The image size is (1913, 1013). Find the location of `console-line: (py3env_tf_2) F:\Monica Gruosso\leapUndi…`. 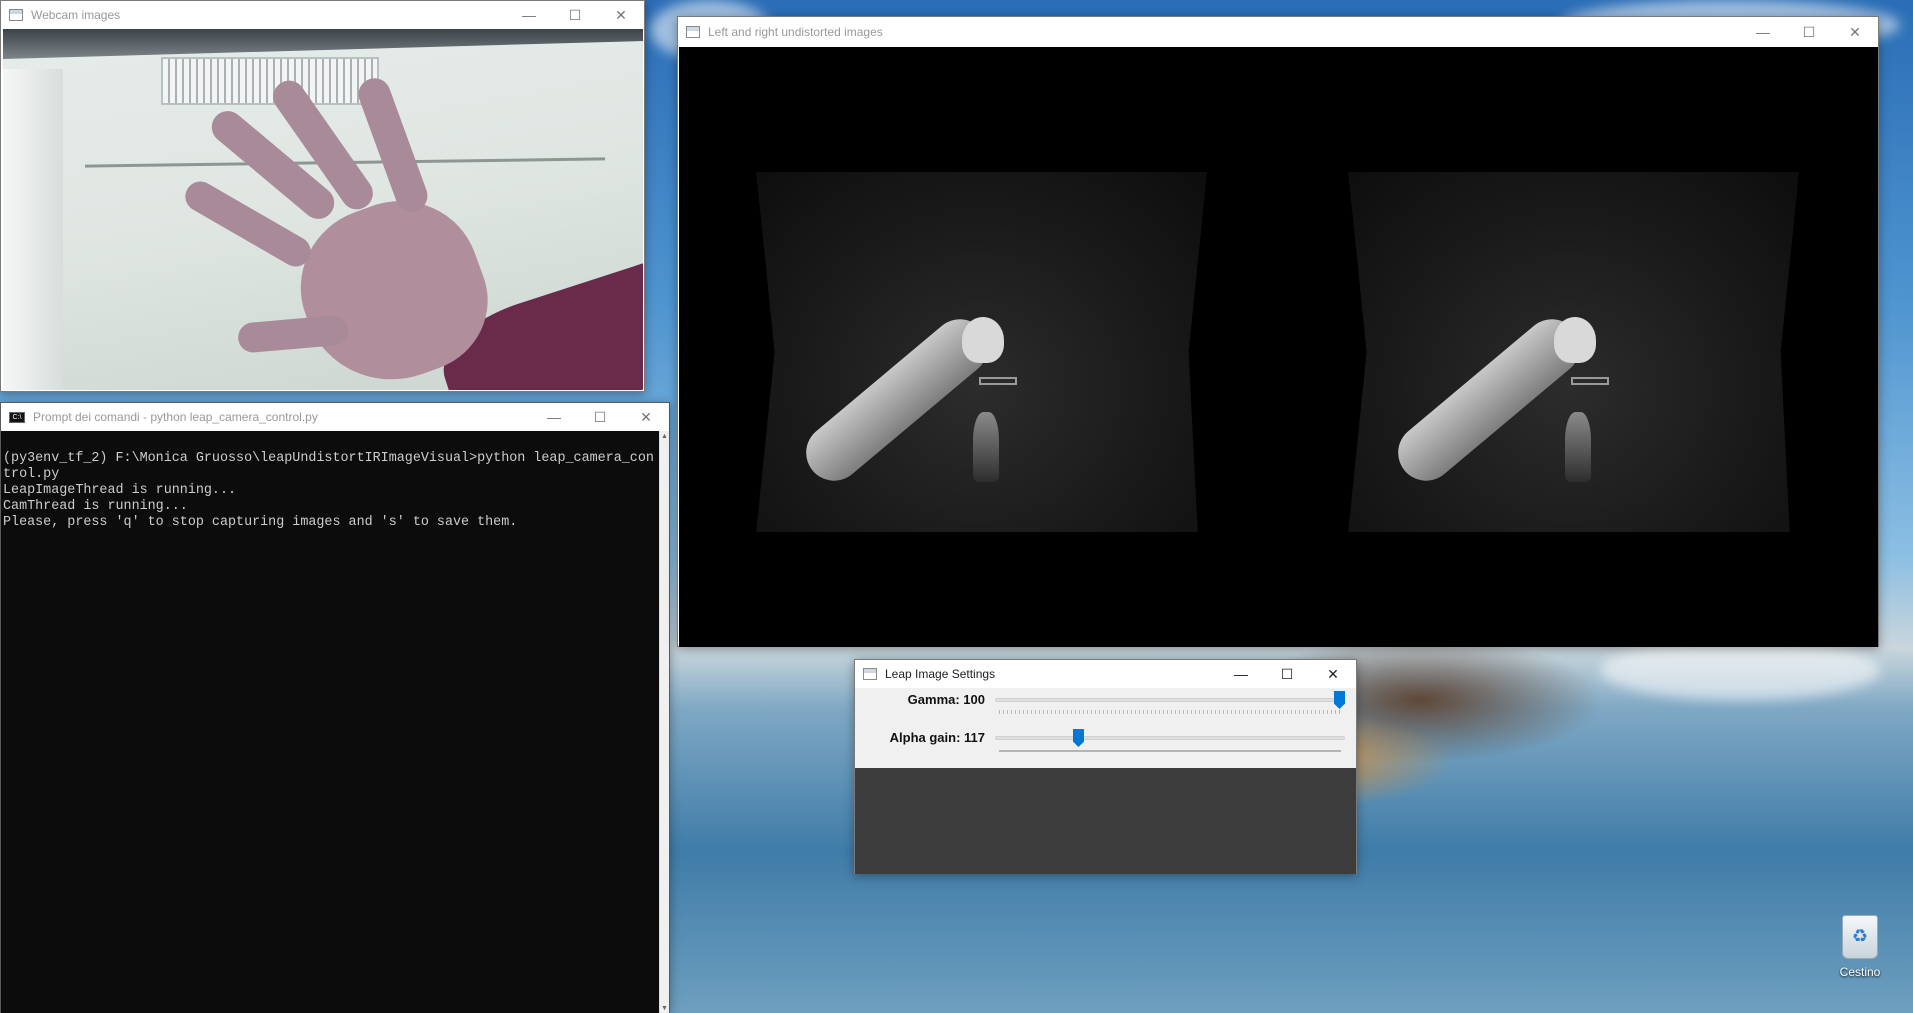

console-line: (py3env_tf_2) F:\Monica Gruosso\leapUndi… is located at coordinates (328, 466).